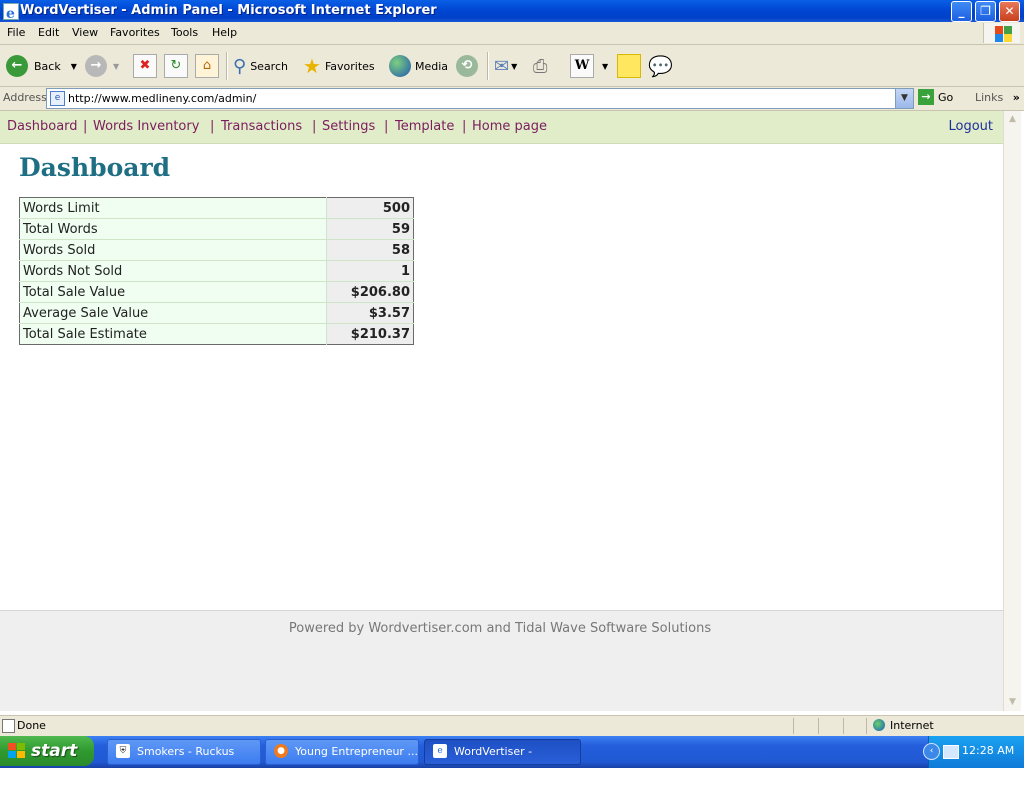 The height and width of the screenshot is (788, 1024). I want to click on page-status-icon, so click(8, 726).